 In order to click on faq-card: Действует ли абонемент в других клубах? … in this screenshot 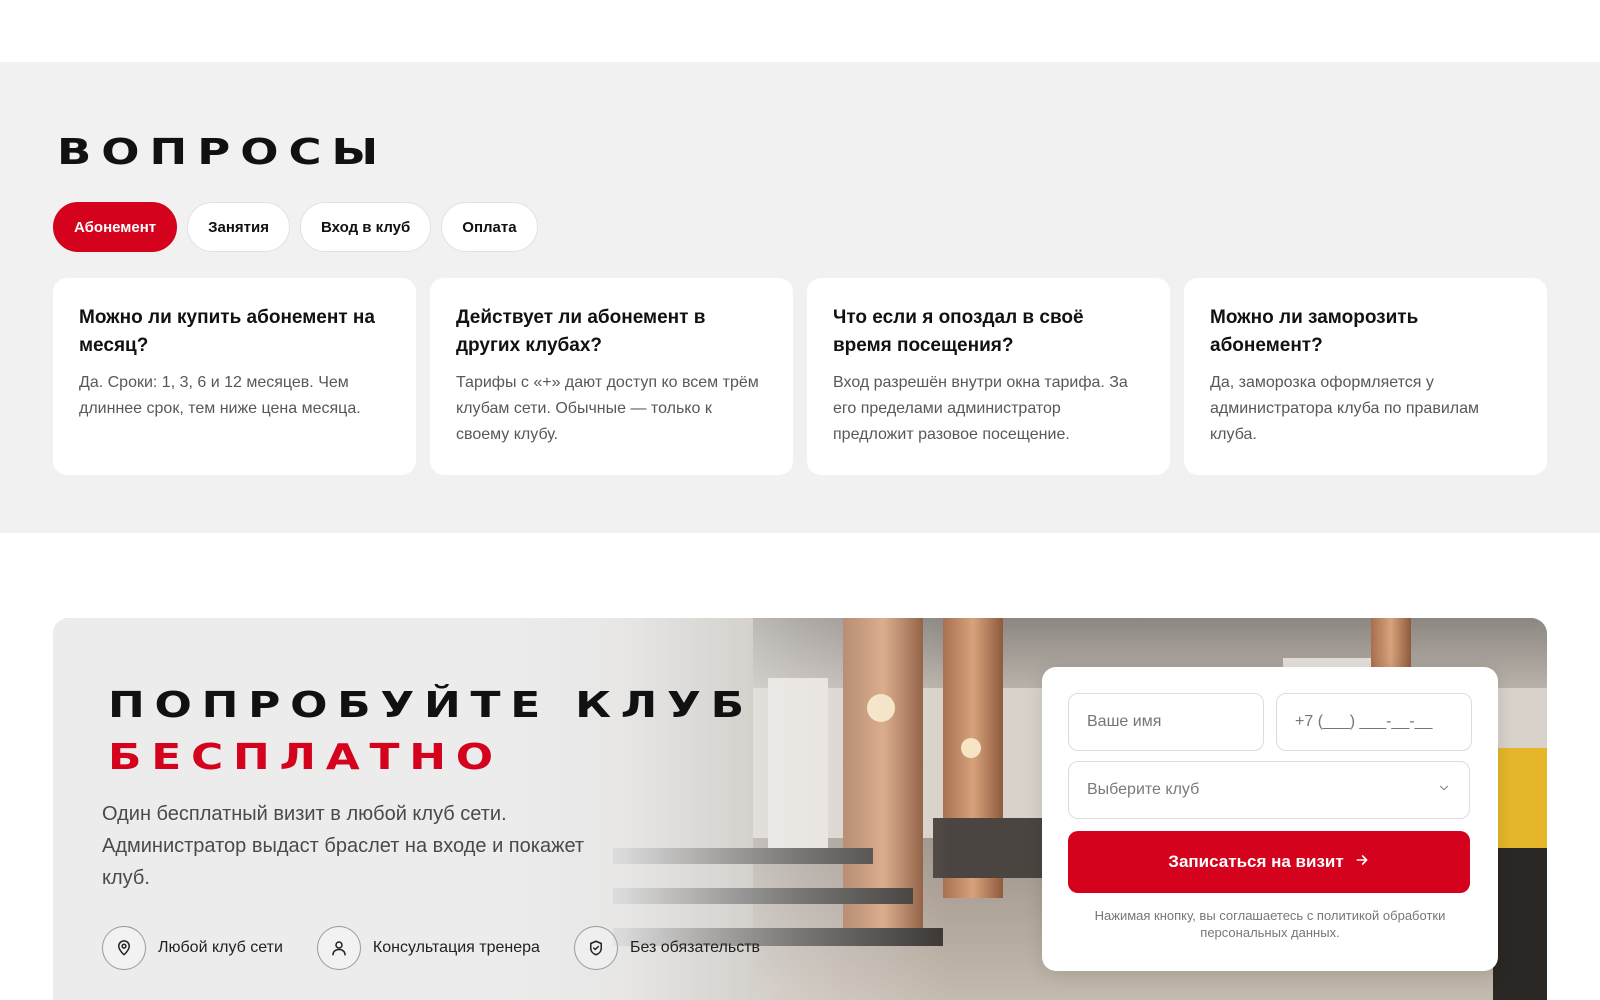, I will do `click(611, 376)`.